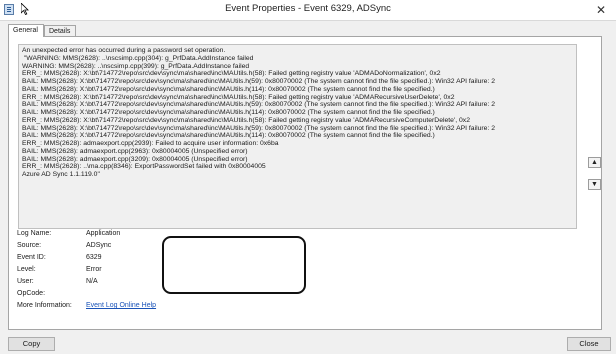  Describe the element at coordinates (61, 174) in the screenshot. I see `description-line: Azure AD Sync 1.1.119.0"` at that location.